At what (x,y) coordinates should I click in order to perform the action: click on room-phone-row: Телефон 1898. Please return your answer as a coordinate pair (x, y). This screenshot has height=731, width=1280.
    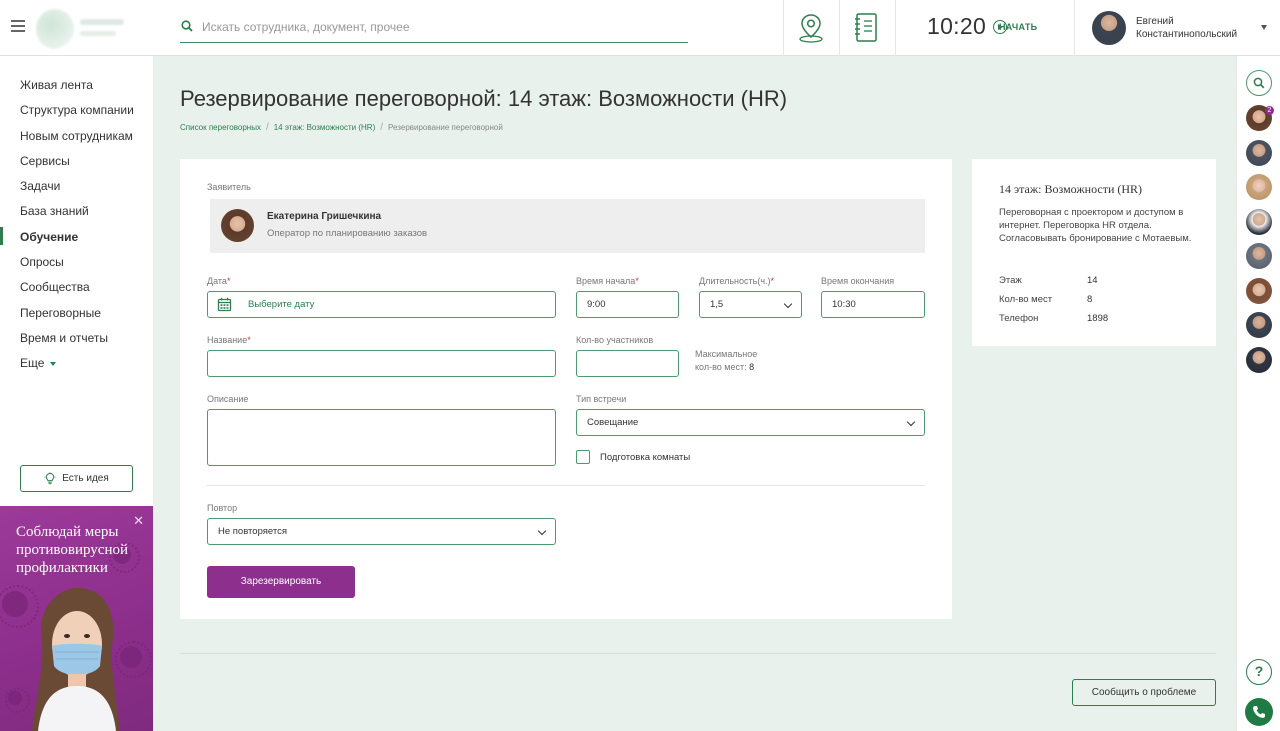
    Looking at the image, I should click on (1054, 318).